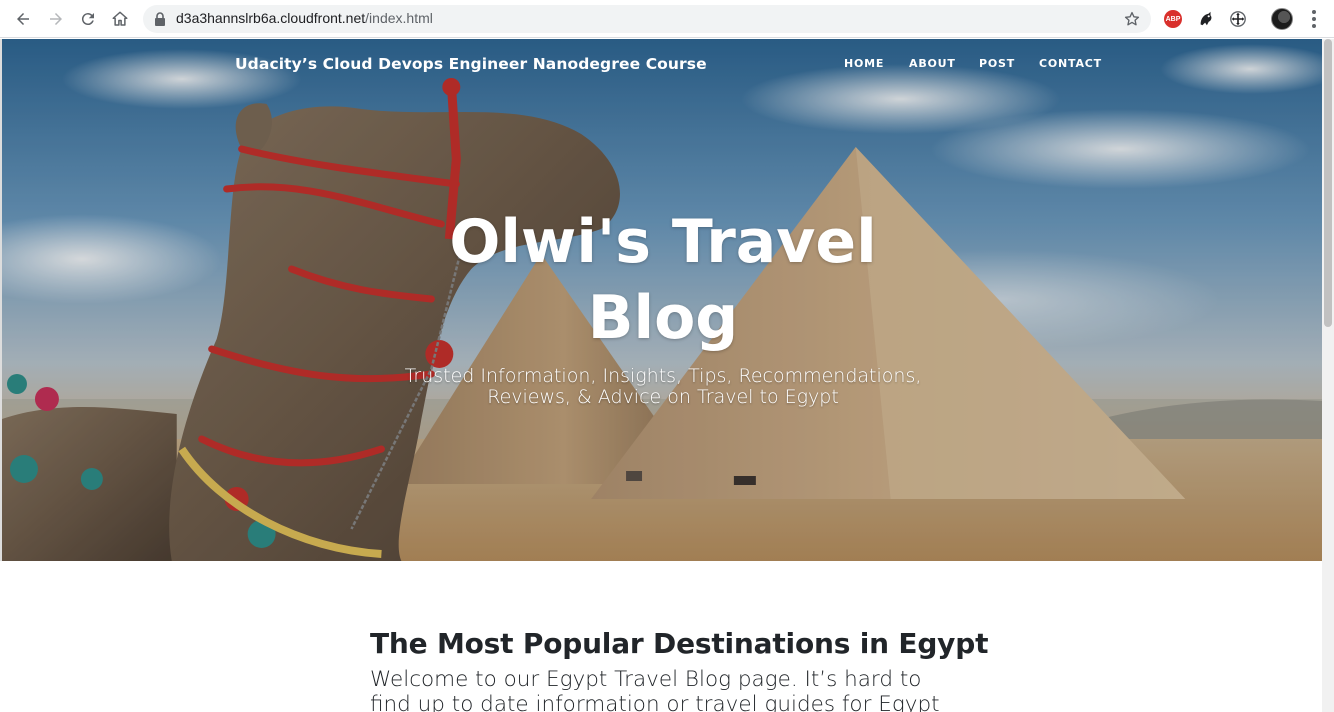 The width and height of the screenshot is (1334, 712). I want to click on address-bar: d3a3hannslrb6a.cloudfront.net/index.html, so click(647, 19).